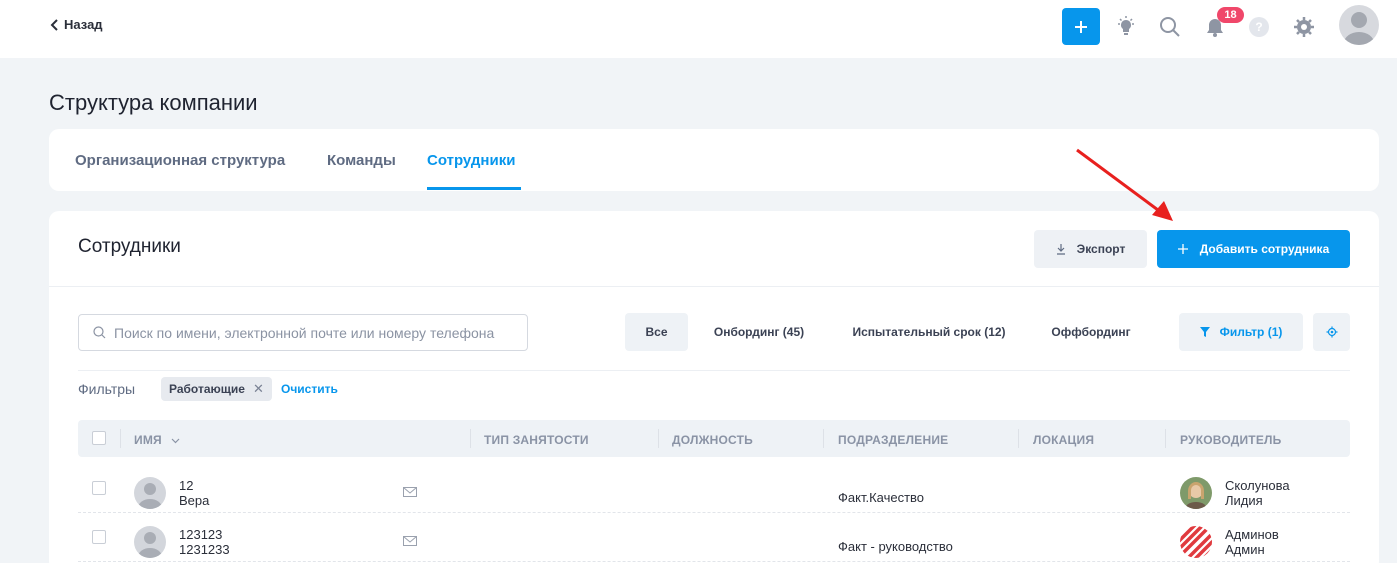  Describe the element at coordinates (361, 160) in the screenshot. I see `tab-teams: Команды` at that location.